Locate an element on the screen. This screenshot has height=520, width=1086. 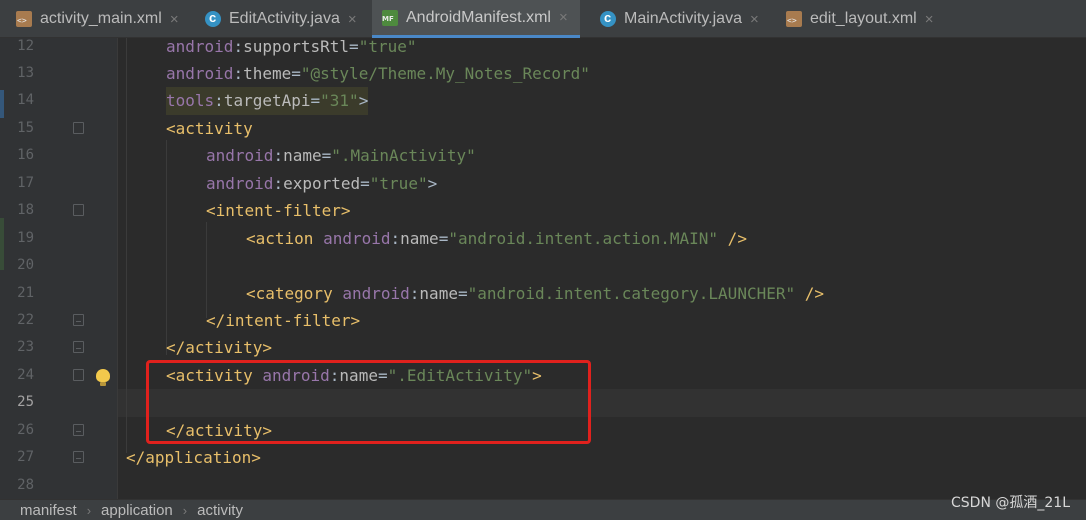
code-text: android:supportsRtl="true" is located at coordinates (291, 47).